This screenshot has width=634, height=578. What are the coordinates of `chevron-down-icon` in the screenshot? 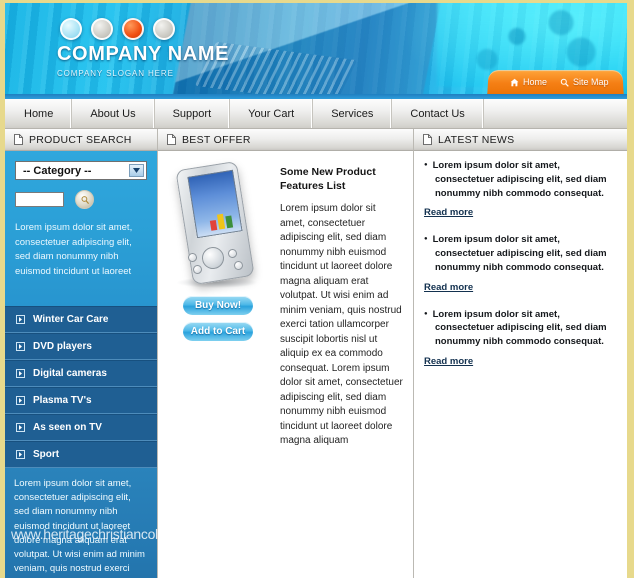 It's located at (136, 170).